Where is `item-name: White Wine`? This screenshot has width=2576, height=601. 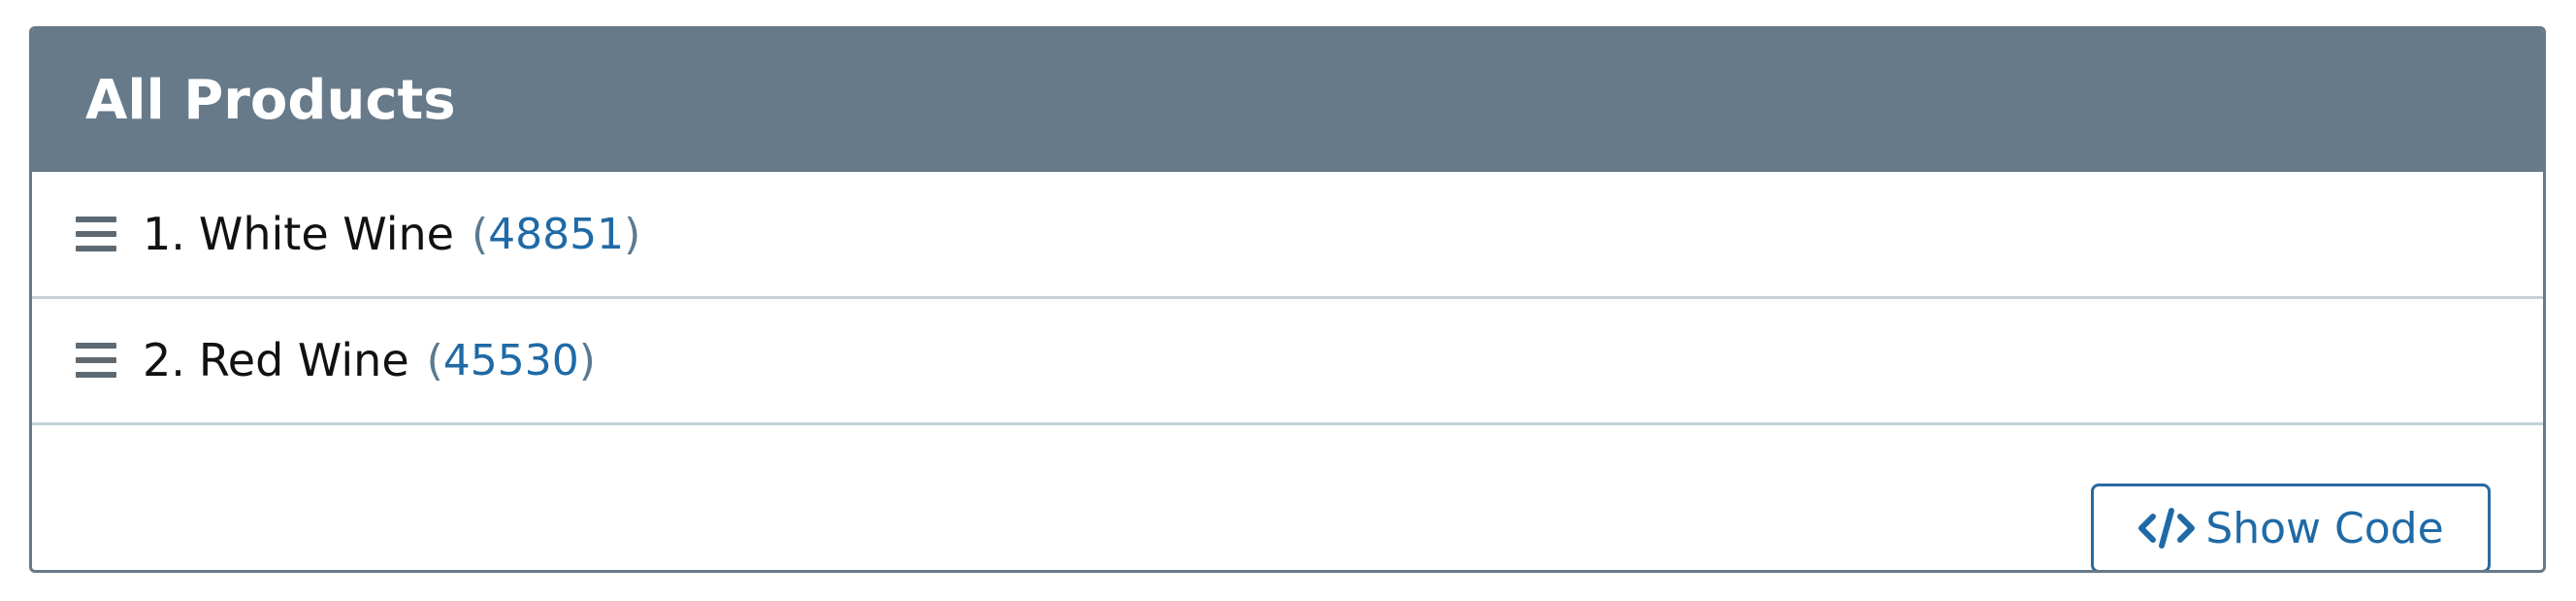 item-name: White Wine is located at coordinates (326, 234).